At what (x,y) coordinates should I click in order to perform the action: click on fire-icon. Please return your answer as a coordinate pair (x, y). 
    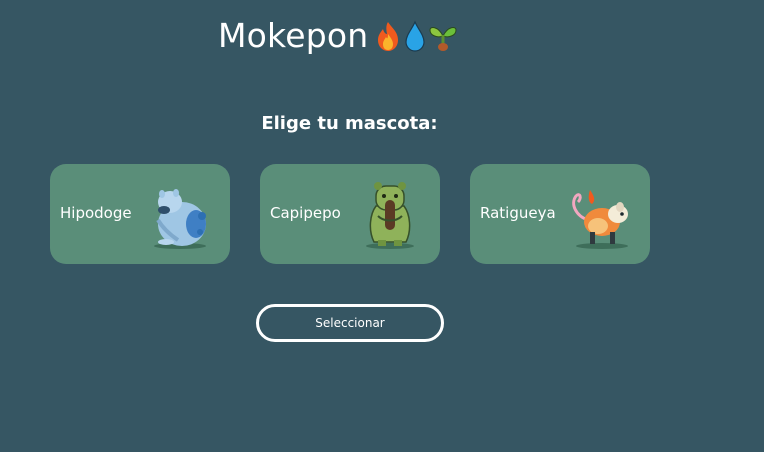
    Looking at the image, I should click on (388, 36).